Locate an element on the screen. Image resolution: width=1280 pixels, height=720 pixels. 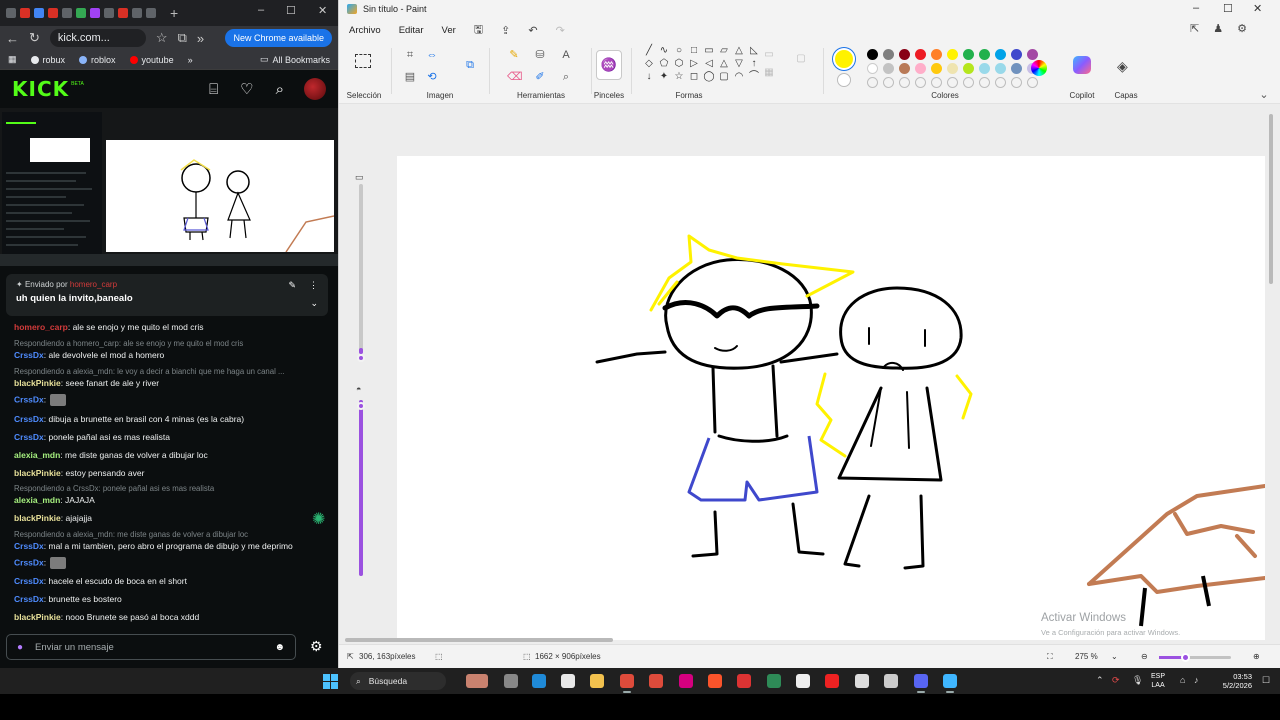
mic-icon: ● is located at coordinates (20, 647).